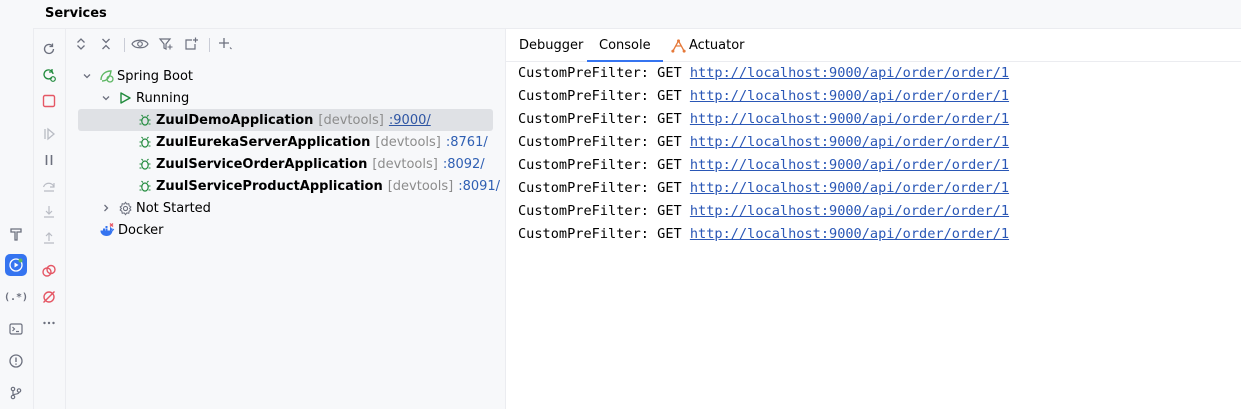  What do you see at coordinates (16, 329) in the screenshot?
I see `terminal-icon` at bounding box center [16, 329].